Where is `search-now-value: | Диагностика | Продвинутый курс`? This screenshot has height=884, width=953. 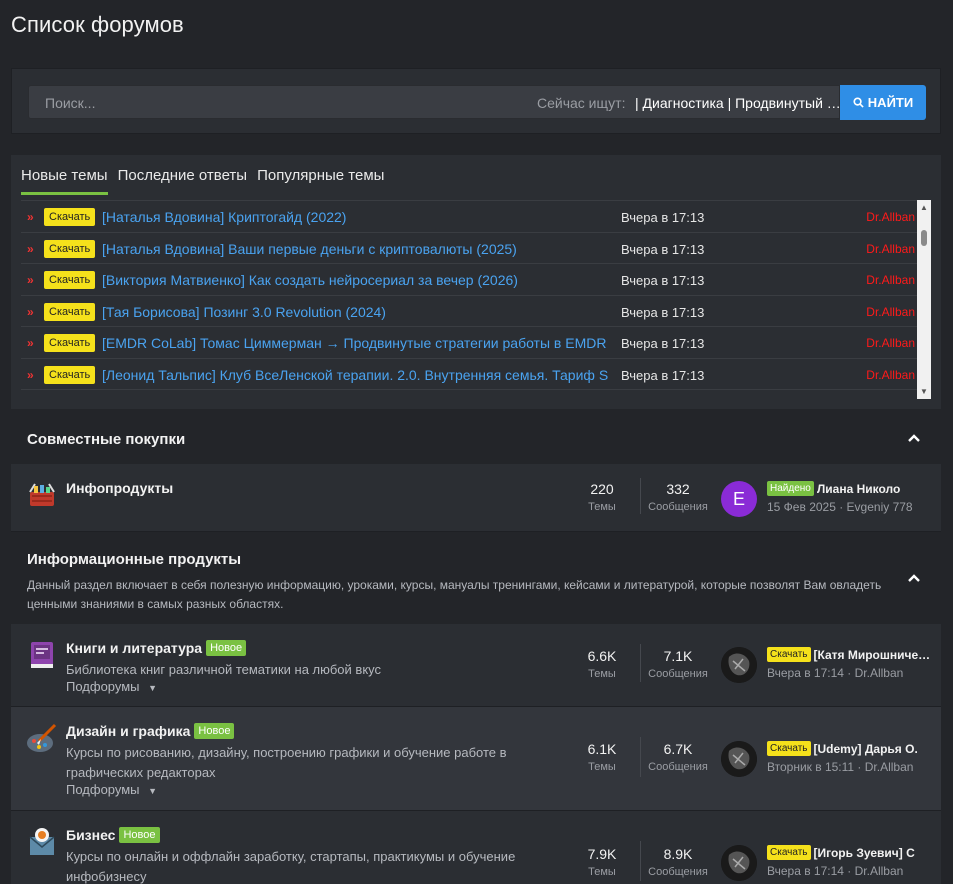
search-now-value: | Диагностика | Продвинутый курс is located at coordinates (738, 103).